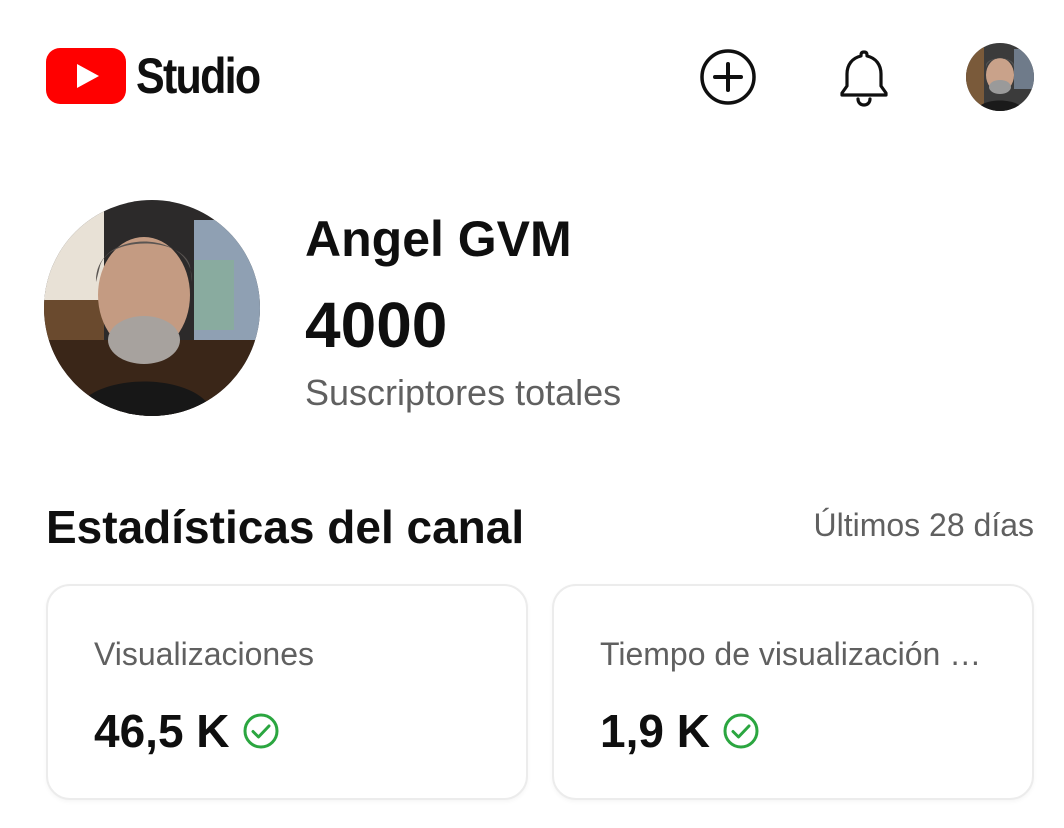 This screenshot has width=1064, height=828. I want to click on avatar-photo, so click(1000, 77).